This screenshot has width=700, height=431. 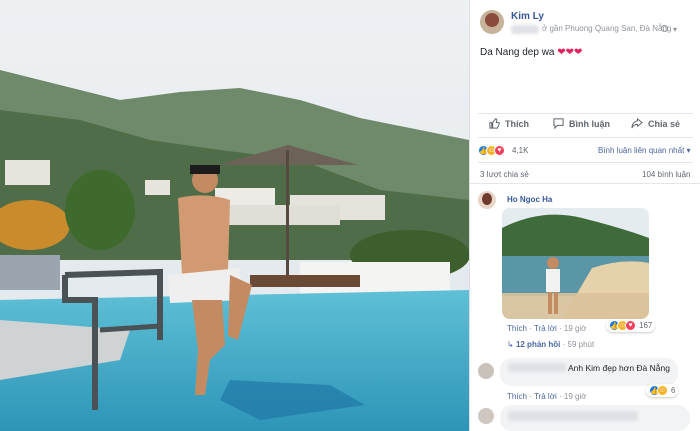 What do you see at coordinates (573, 416) in the screenshot?
I see `comment-text-blurred` at bounding box center [573, 416].